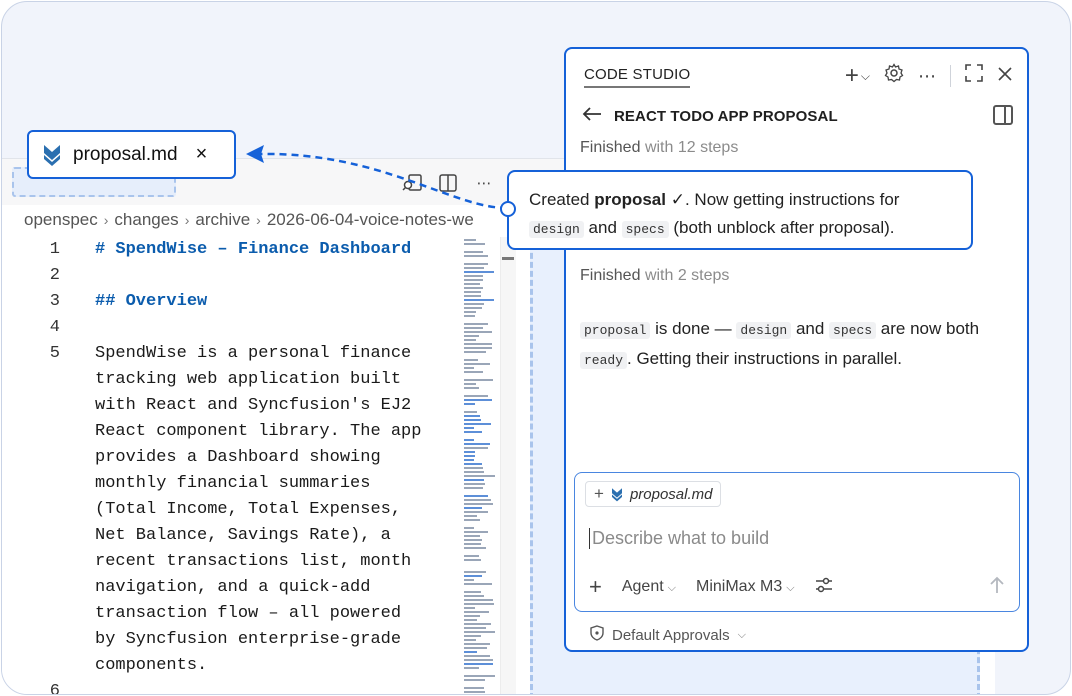 The width and height of the screenshot is (1072, 696). I want to click on breadcrumb-item: changes, so click(146, 220).